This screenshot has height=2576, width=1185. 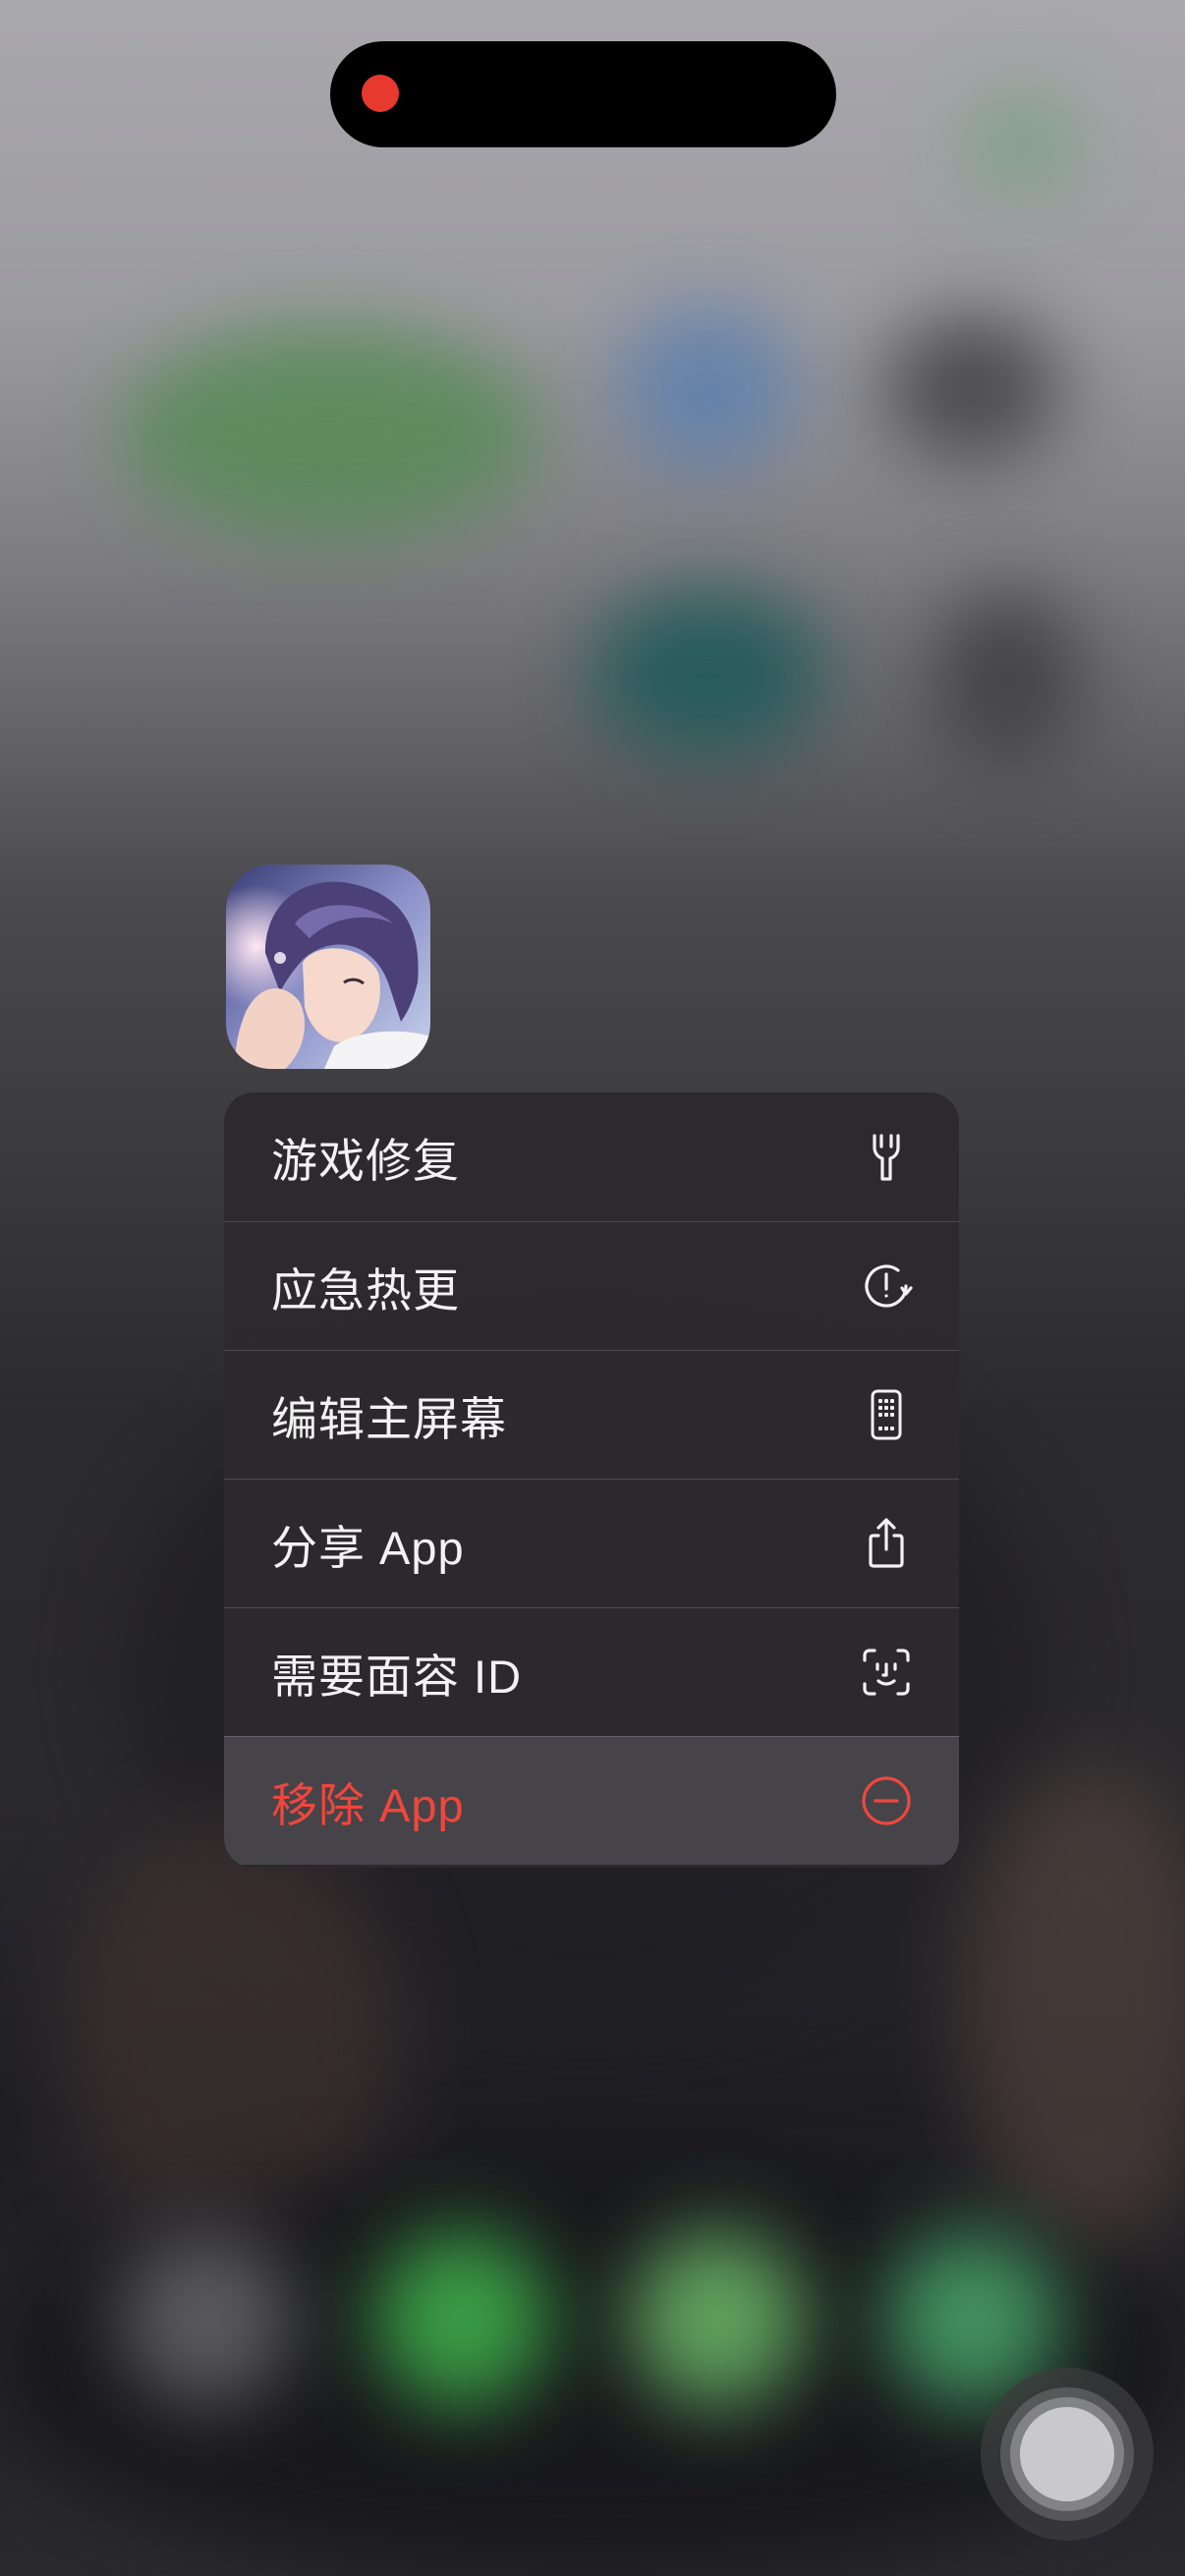 What do you see at coordinates (887, 1800) in the screenshot?
I see `minus-circle-icon` at bounding box center [887, 1800].